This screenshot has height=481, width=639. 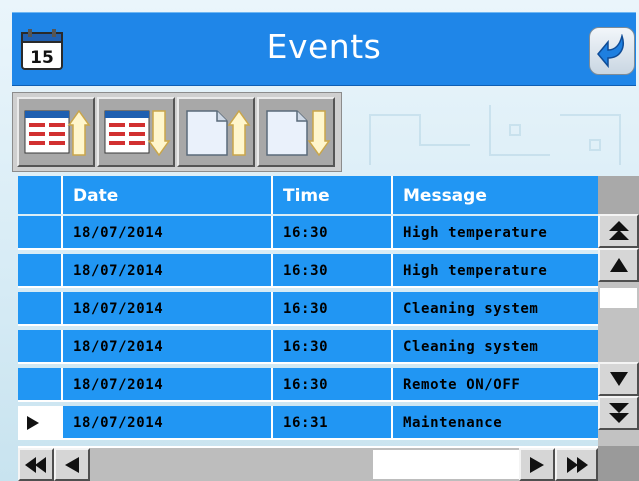 I want to click on scroll-leftmost-button, so click(x=36, y=464).